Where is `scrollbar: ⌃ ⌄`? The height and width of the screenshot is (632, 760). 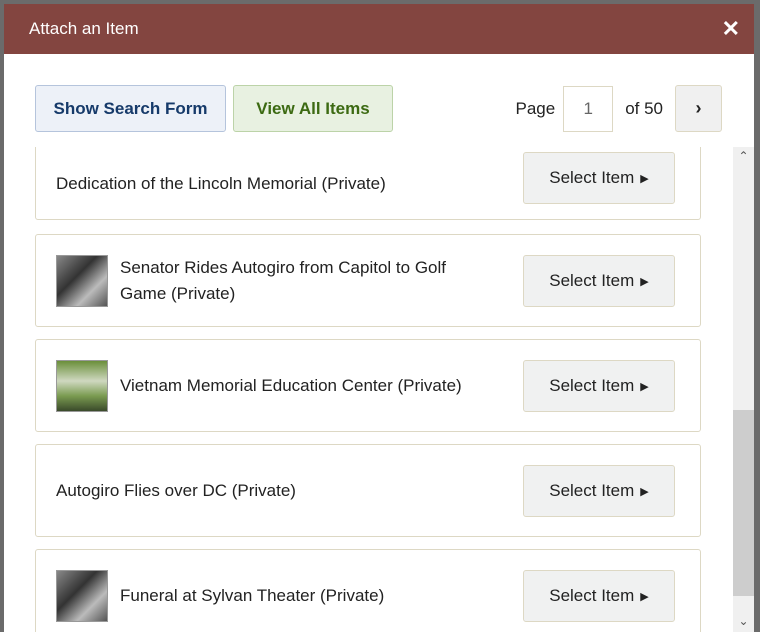
scrollbar: ⌃ ⌄ is located at coordinates (743, 389).